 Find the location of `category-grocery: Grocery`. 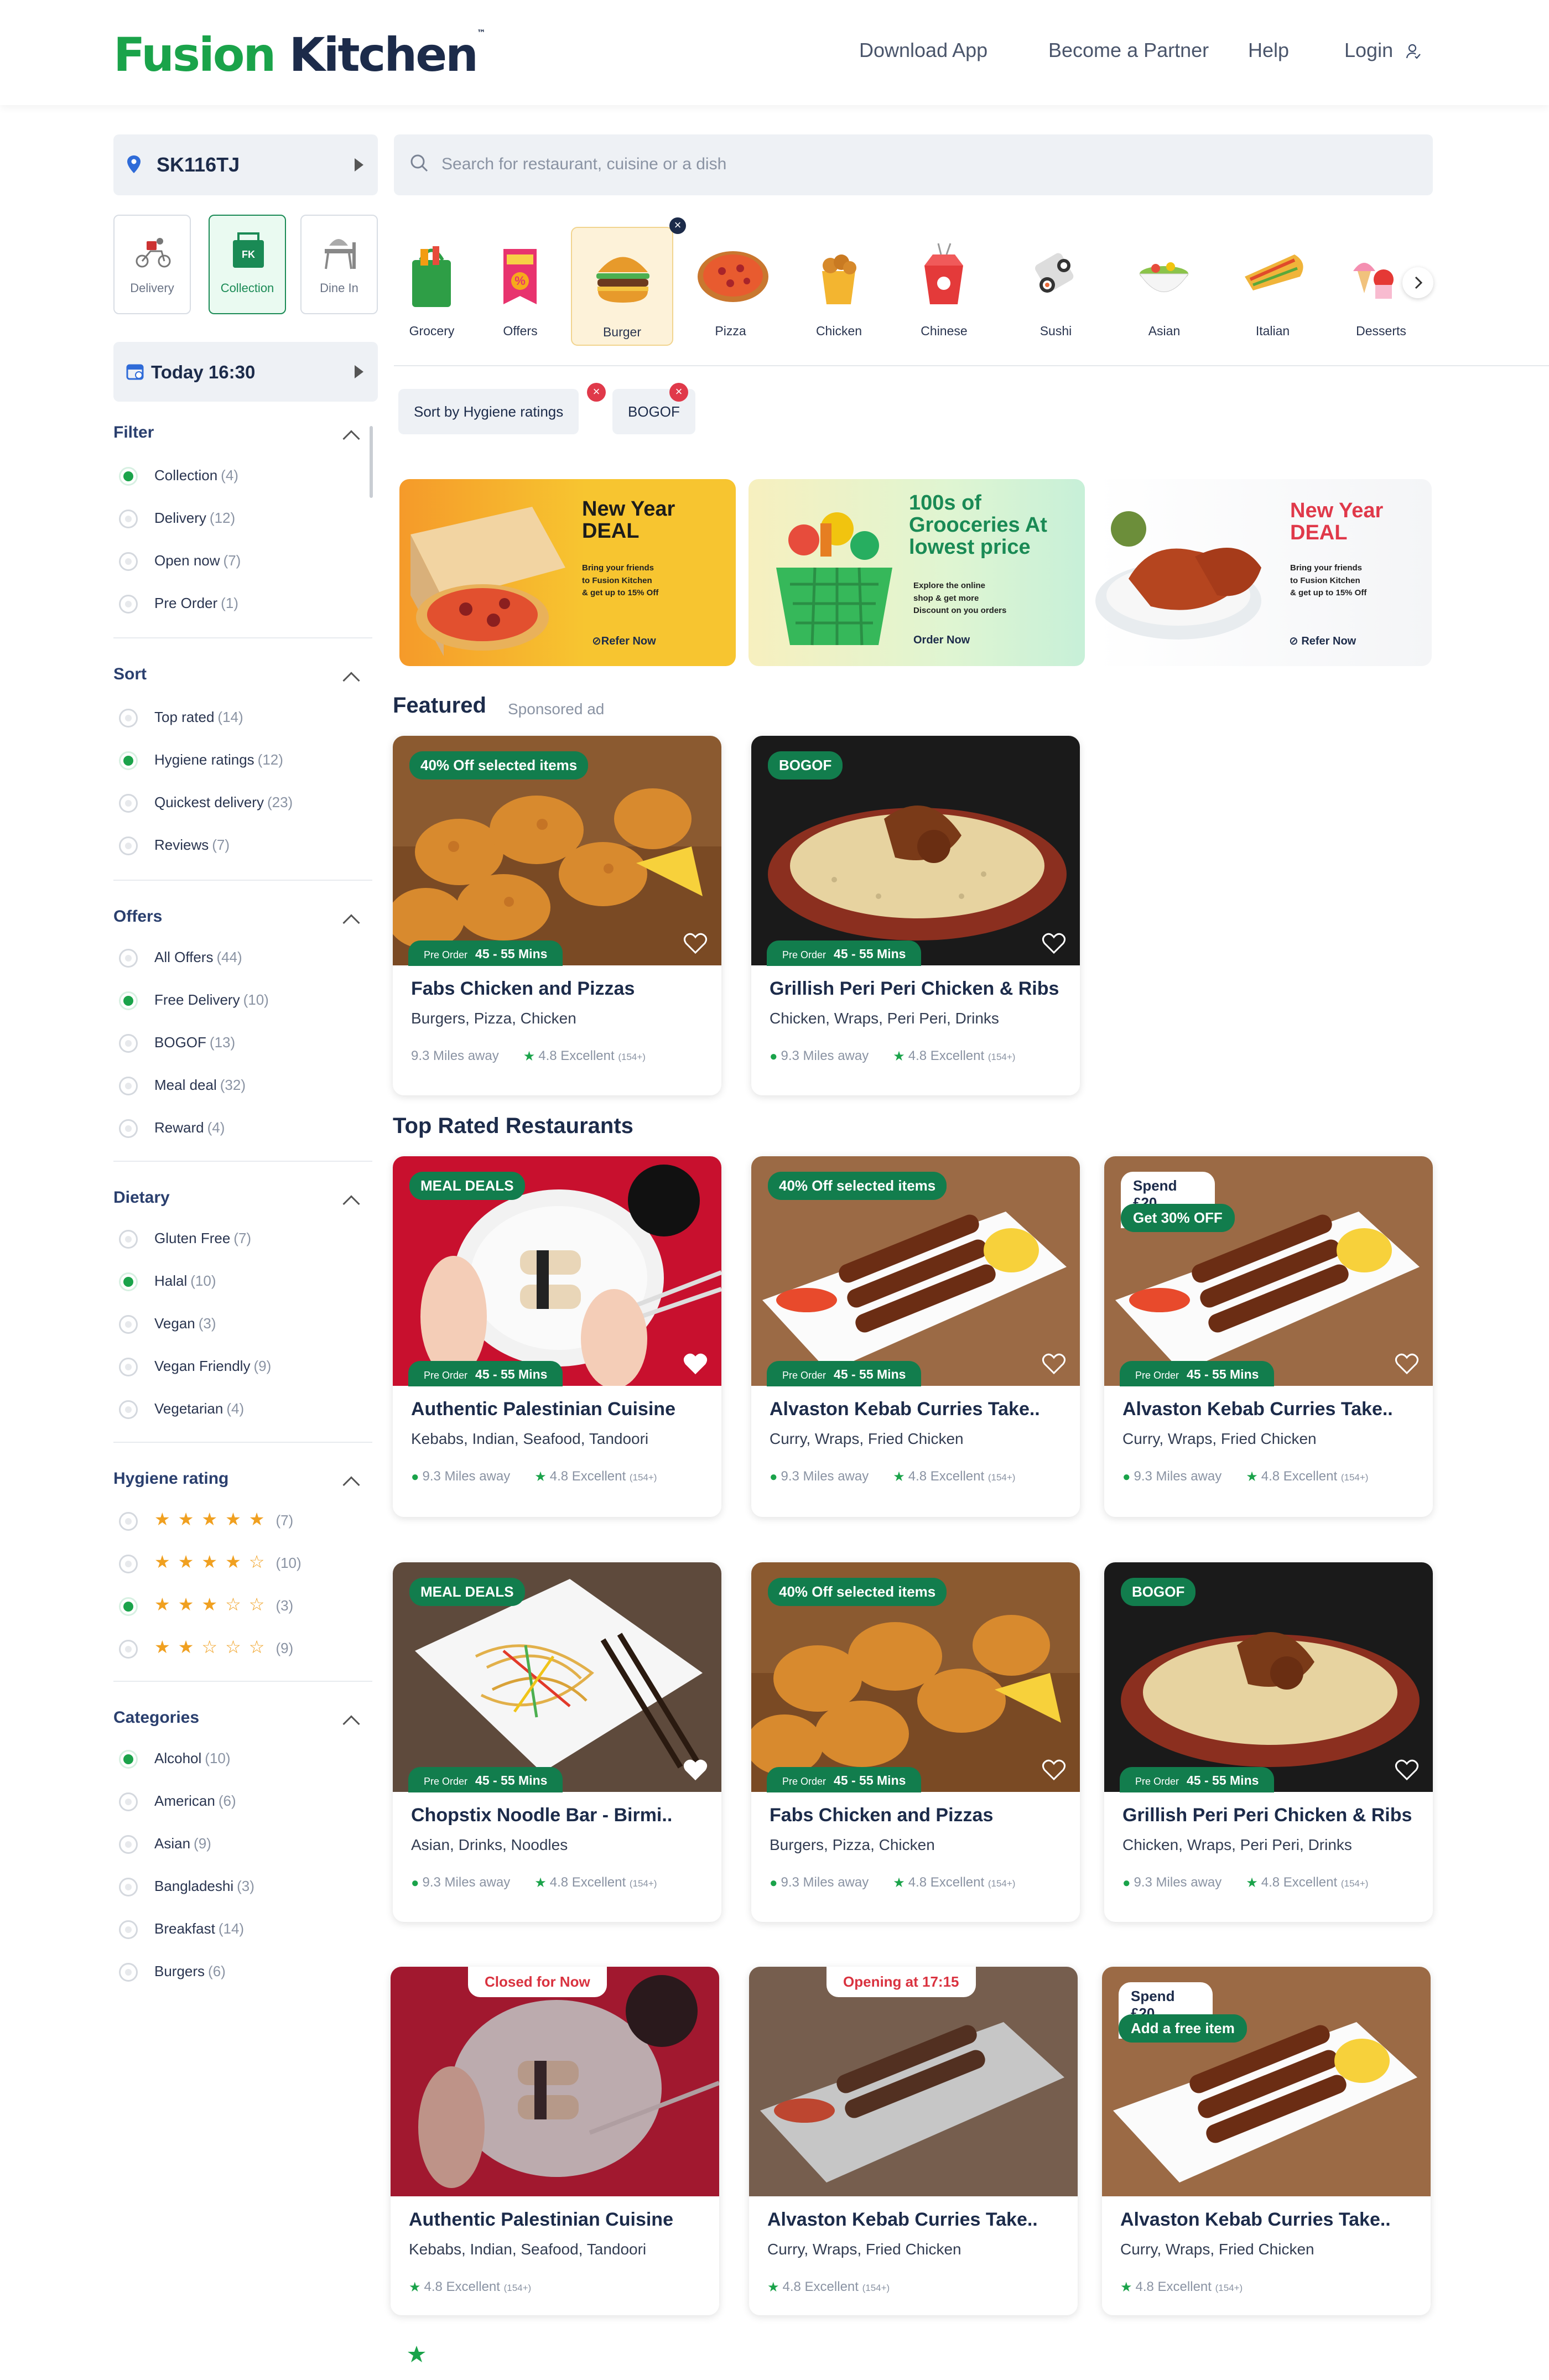

category-grocery: Grocery is located at coordinates (432, 286).